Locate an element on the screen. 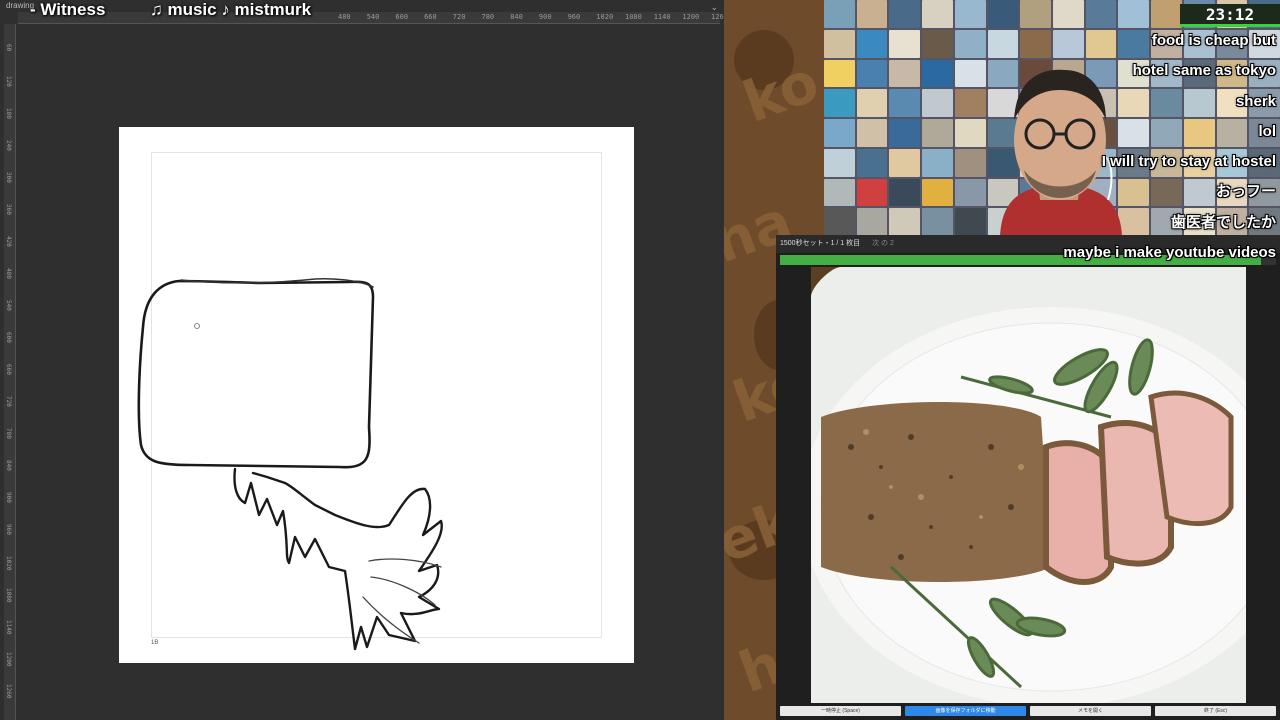 This screenshot has width=1280, height=720. chevron-down-icon: ⌄ is located at coordinates (714, 7).